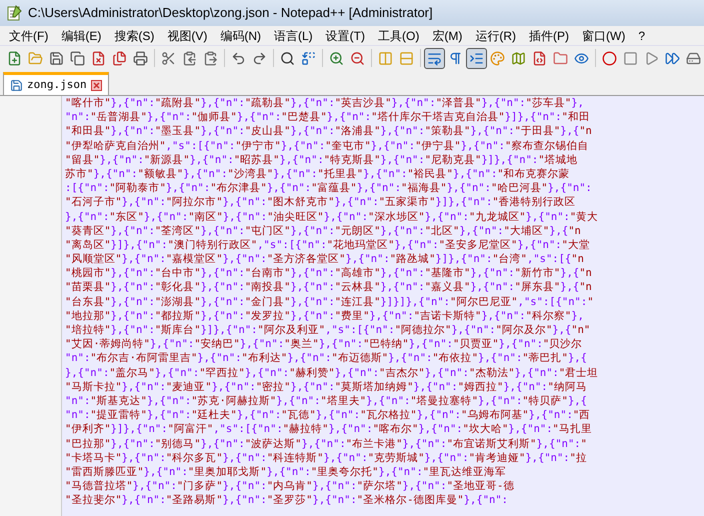 The height and width of the screenshot is (516, 704). What do you see at coordinates (326, 358) in the screenshot?
I see `code-line: "n":"布尔吉·布阿雷里吉"},{"n":"布利达"},{"n":"布迈德斯"},{"n":"布依拉"},{"n":"蒂巴扎"},{` at bounding box center [326, 358].